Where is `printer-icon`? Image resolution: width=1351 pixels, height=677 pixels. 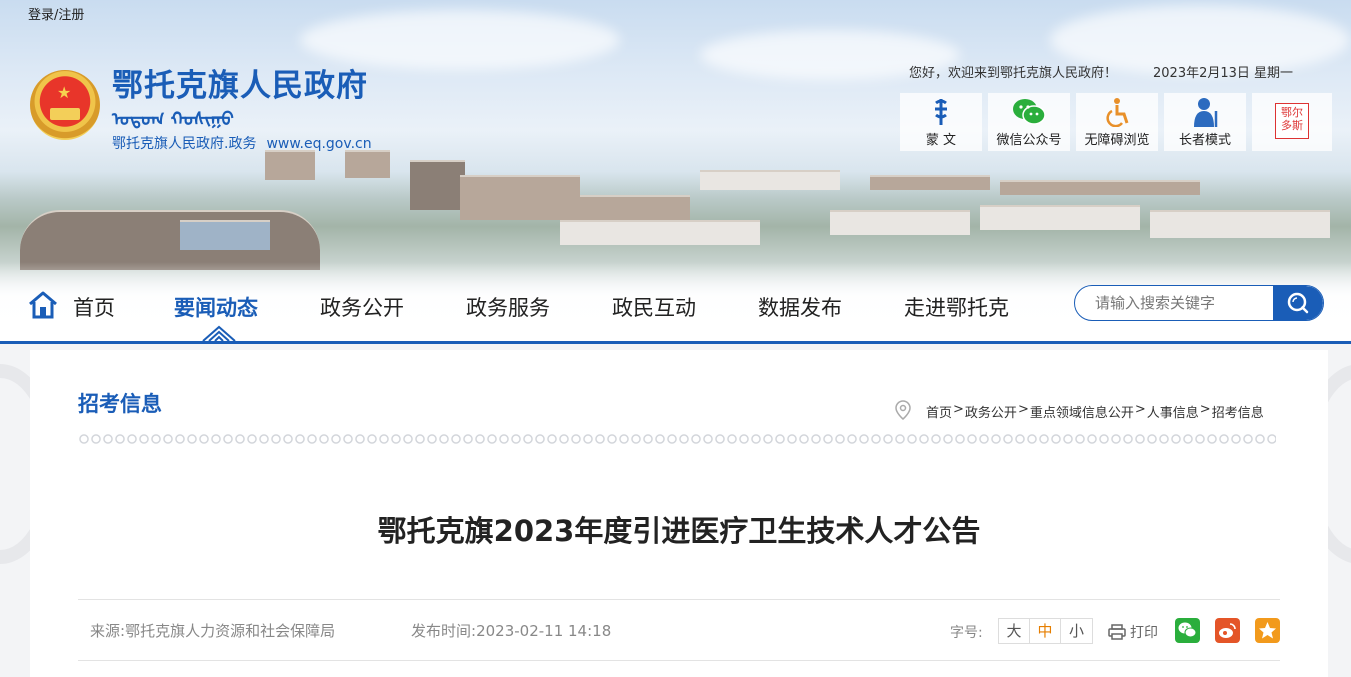
printer-icon is located at coordinates (1117, 632).